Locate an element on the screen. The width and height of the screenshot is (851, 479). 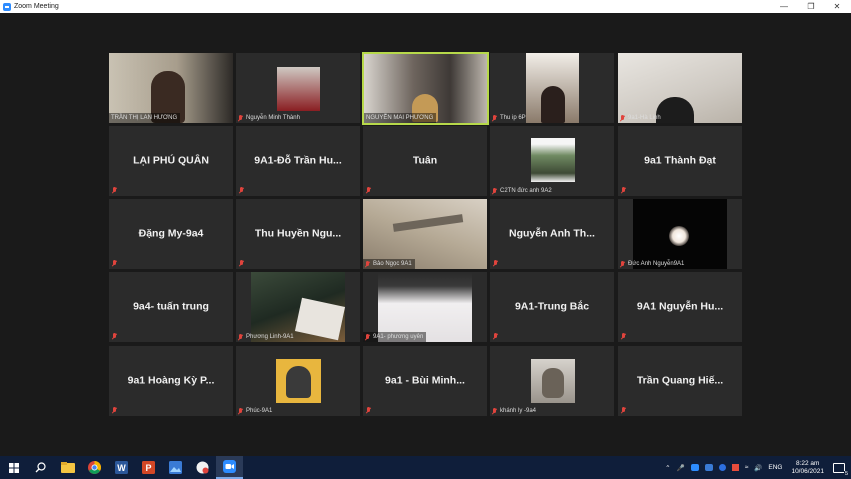
maximize-button: ❐ is located at coordinates (811, 6).